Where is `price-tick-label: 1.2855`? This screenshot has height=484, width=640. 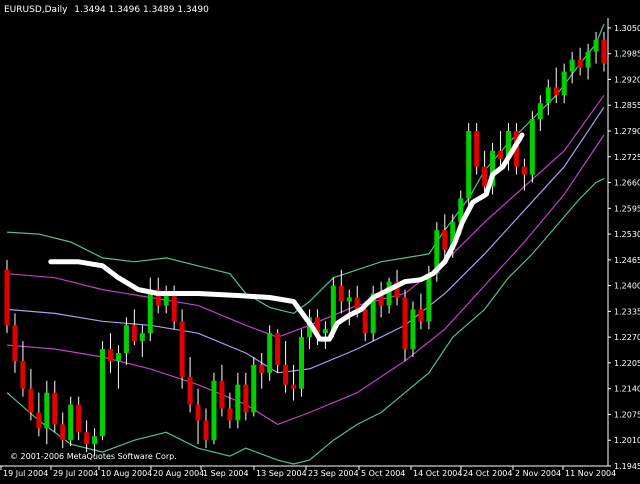
price-tick-label: 1.2855 is located at coordinates (627, 105).